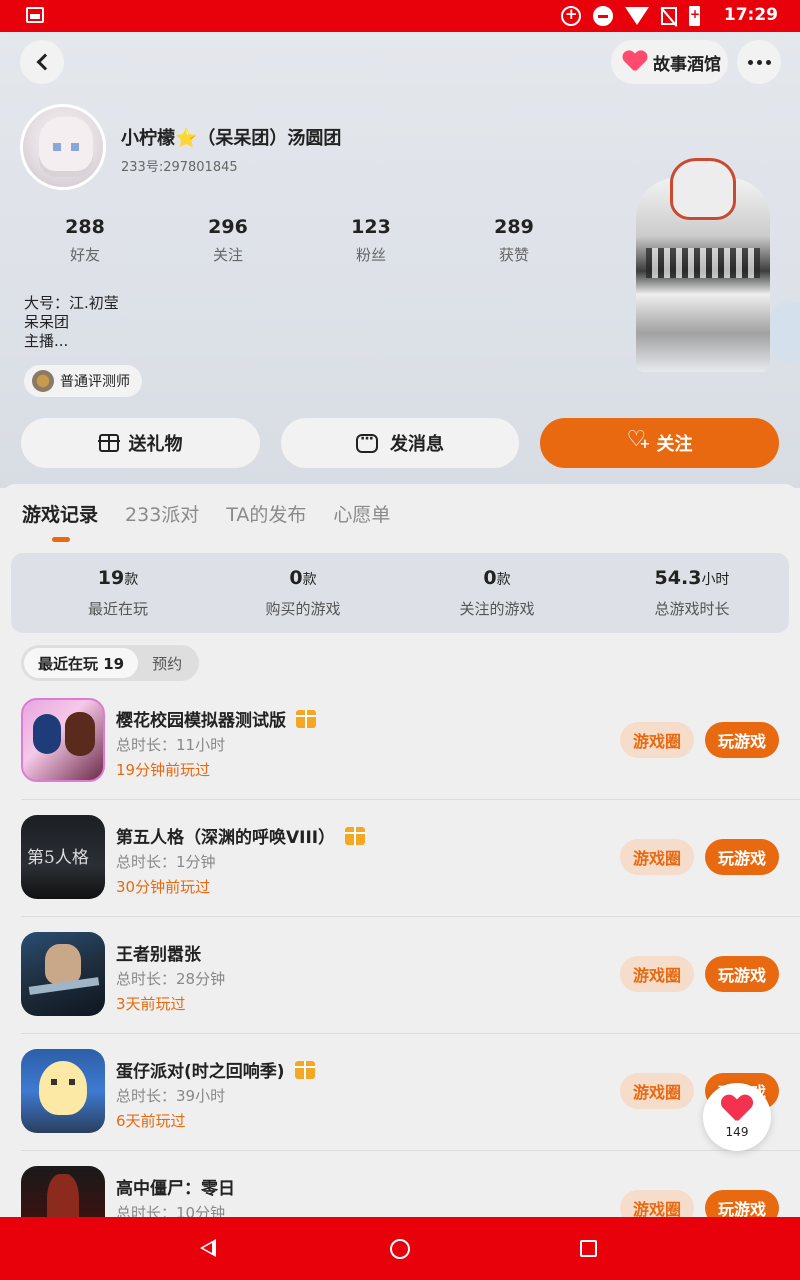 The image size is (800, 1280). I want to click on send-gift-button: 送礼物, so click(140, 443).